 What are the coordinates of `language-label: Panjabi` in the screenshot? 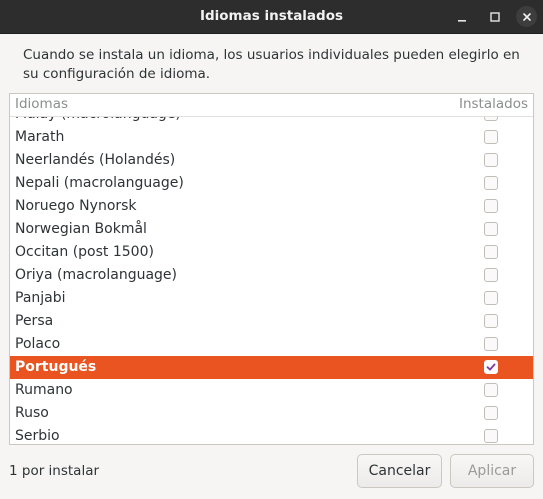 It's located at (40, 298).